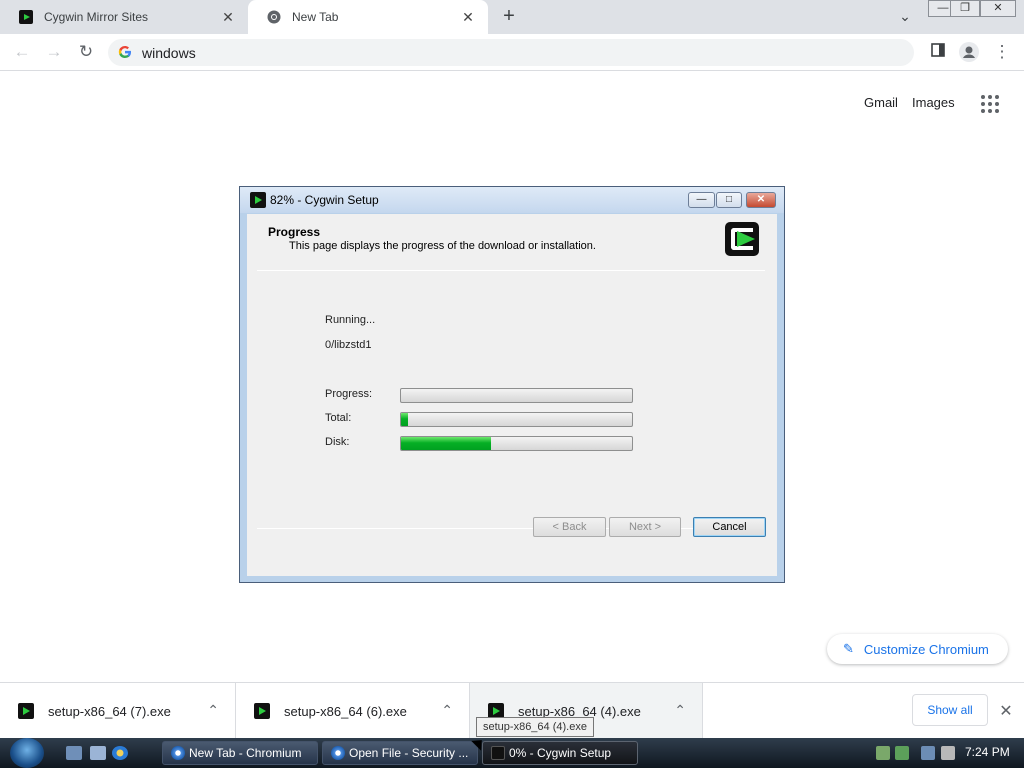 The image size is (1024, 768). What do you see at coordinates (729, 527) in the screenshot?
I see `cancel-button: Cancel` at bounding box center [729, 527].